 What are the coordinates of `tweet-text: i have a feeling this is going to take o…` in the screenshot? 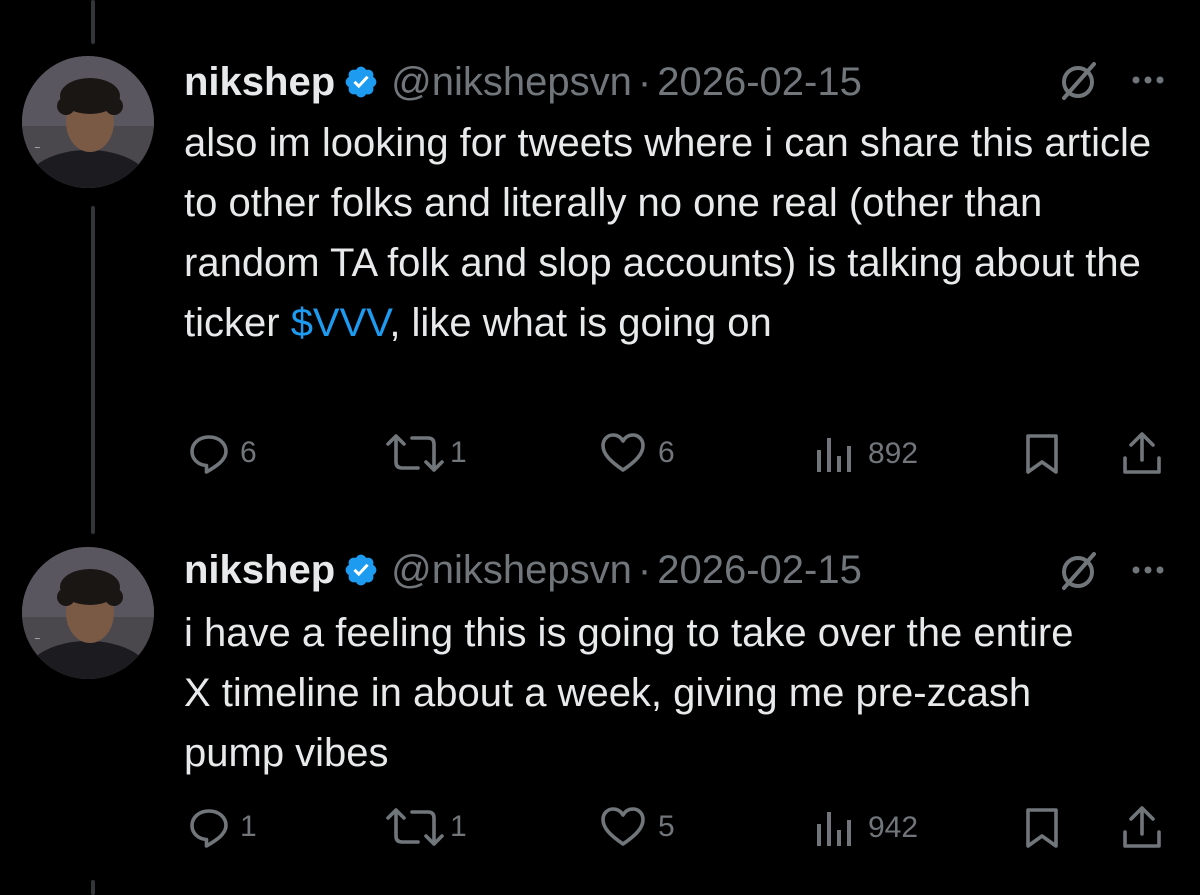 It's located at (629, 693).